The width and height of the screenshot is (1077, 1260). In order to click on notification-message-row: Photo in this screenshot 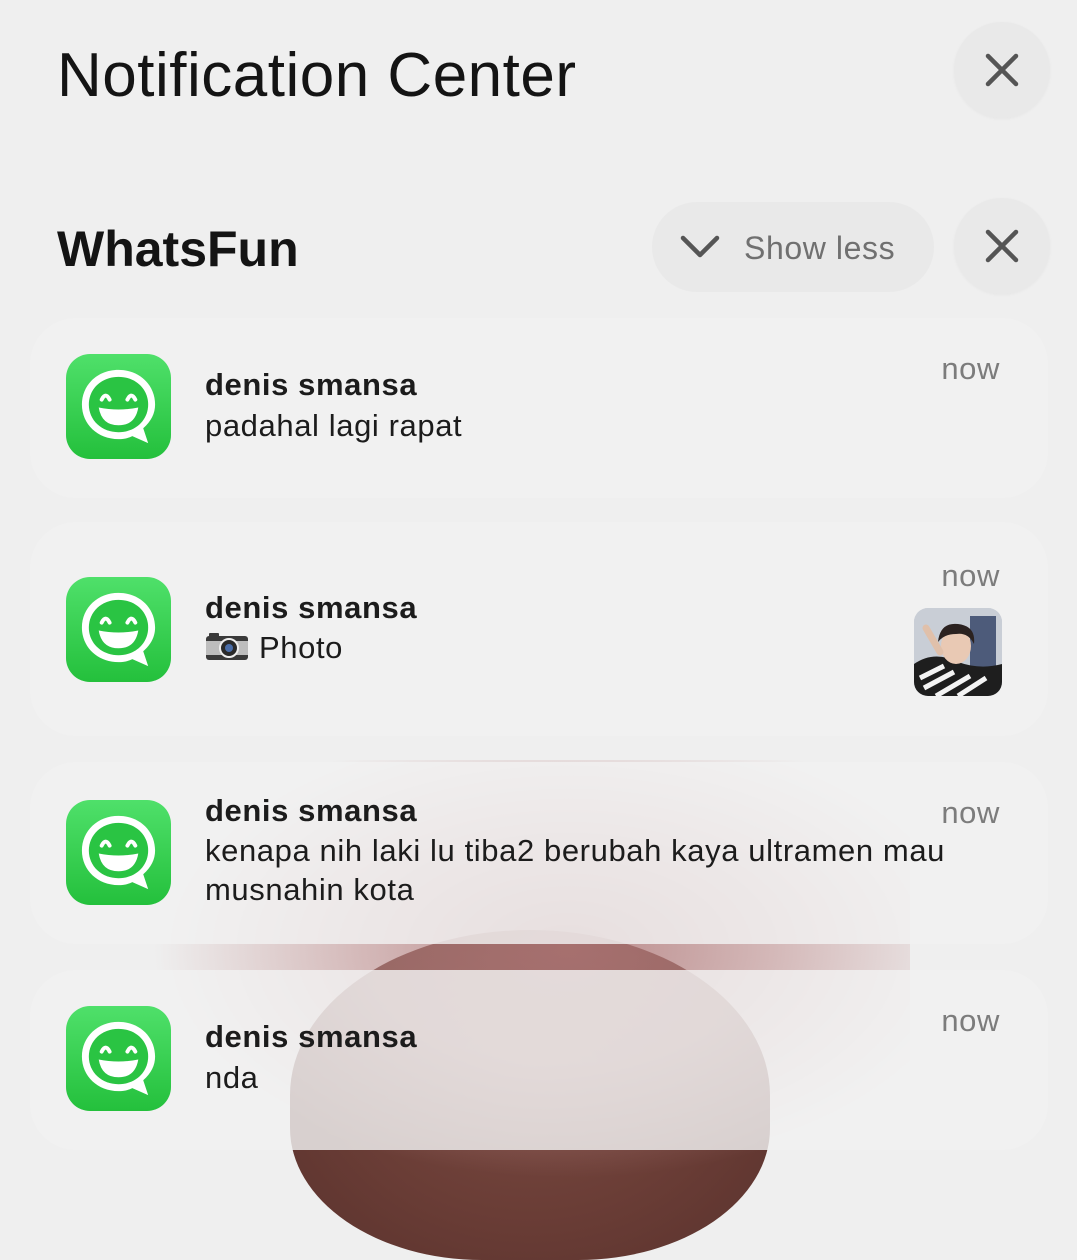, I will do `click(605, 647)`.